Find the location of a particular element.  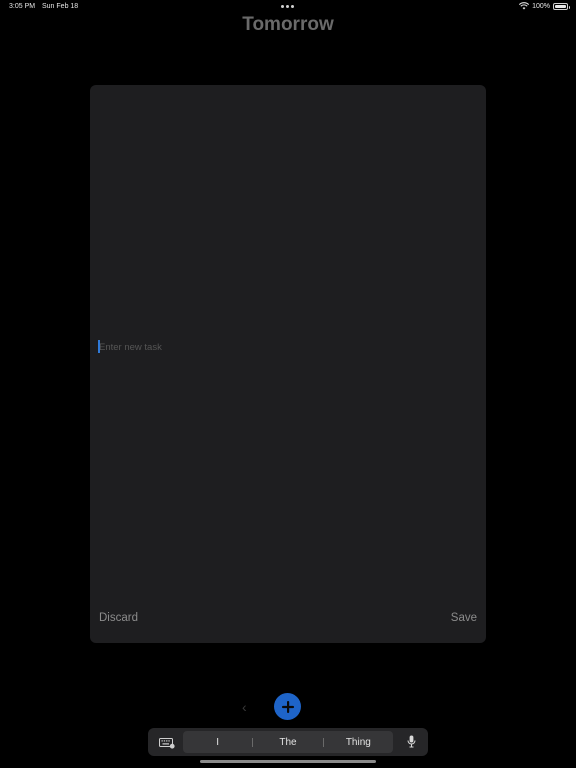

add-task-button is located at coordinates (287, 706).